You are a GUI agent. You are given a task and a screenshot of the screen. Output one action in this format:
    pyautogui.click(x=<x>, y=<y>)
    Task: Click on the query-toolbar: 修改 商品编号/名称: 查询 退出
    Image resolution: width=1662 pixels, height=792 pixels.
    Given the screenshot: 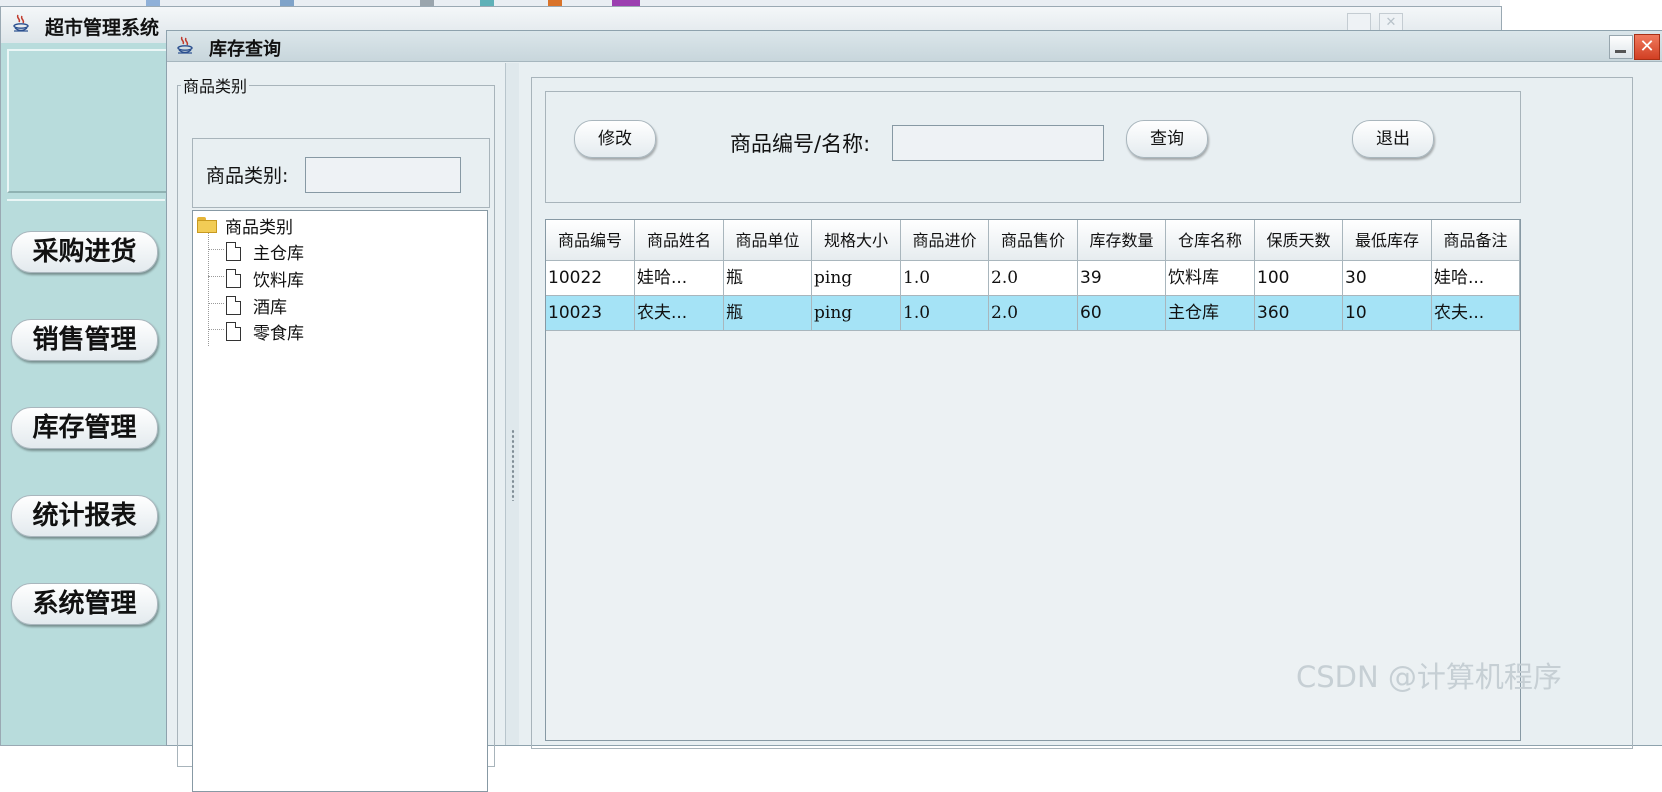 What is the action you would take?
    pyautogui.click(x=1033, y=147)
    